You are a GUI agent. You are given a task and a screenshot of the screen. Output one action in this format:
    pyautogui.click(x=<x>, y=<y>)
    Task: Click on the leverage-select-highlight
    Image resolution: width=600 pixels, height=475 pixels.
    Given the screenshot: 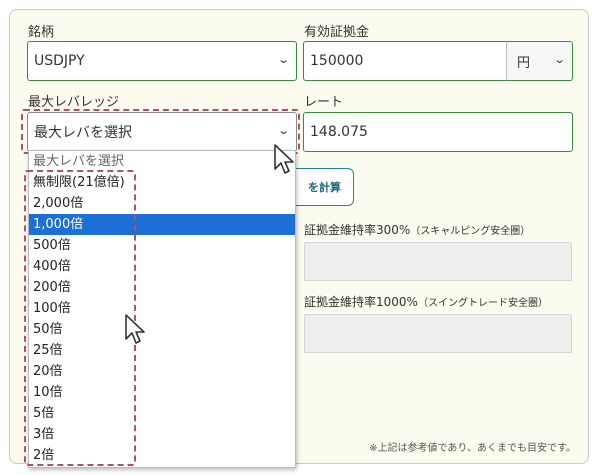 What is the action you would take?
    pyautogui.click(x=160, y=131)
    